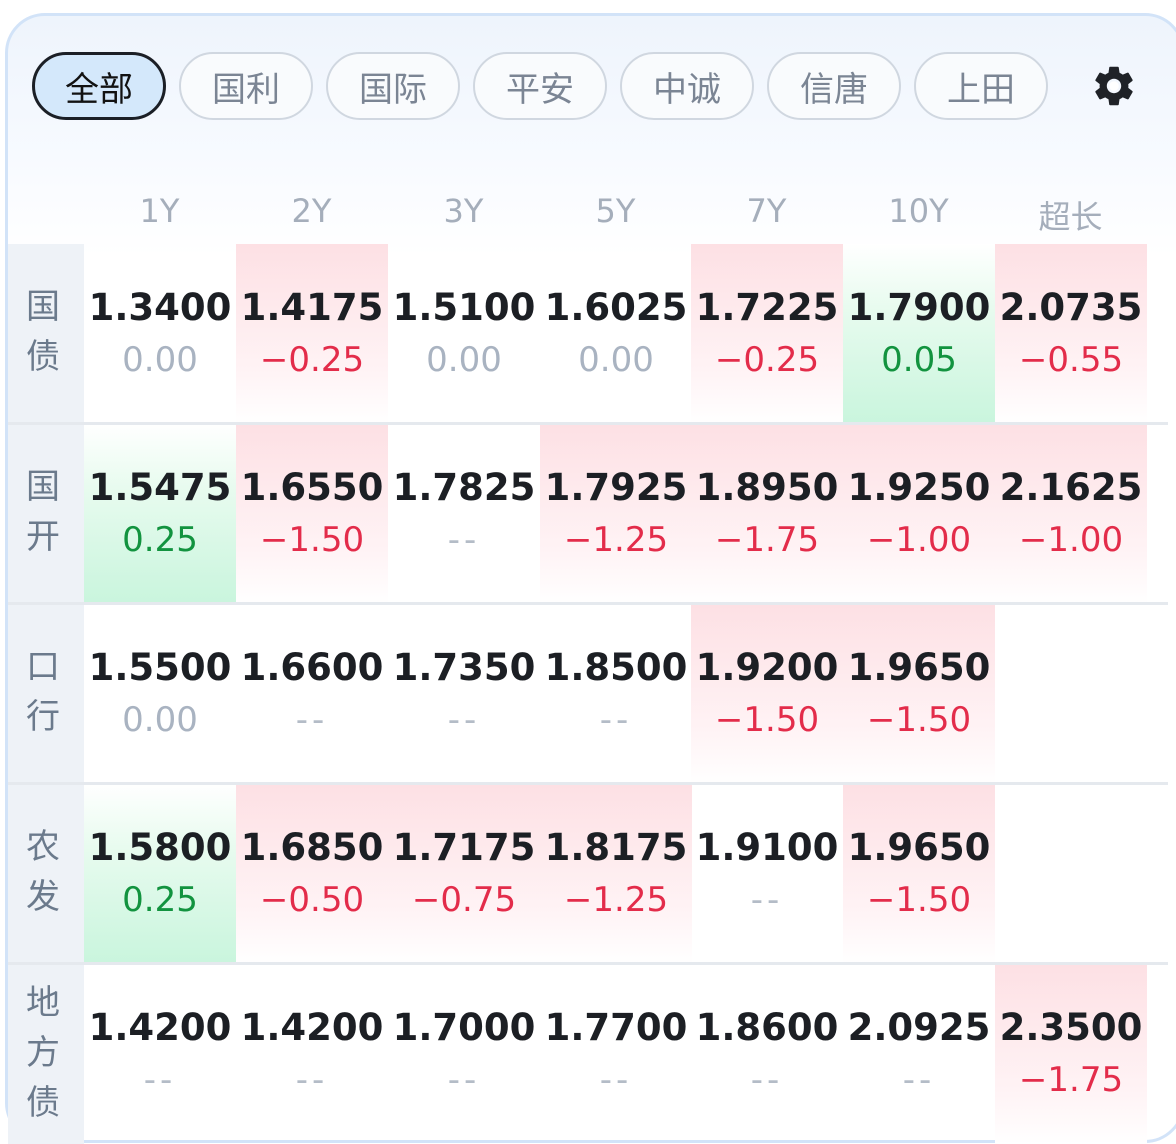  What do you see at coordinates (919, 334) in the screenshot?
I see `rate-cell: 1.7900 0.05` at bounding box center [919, 334].